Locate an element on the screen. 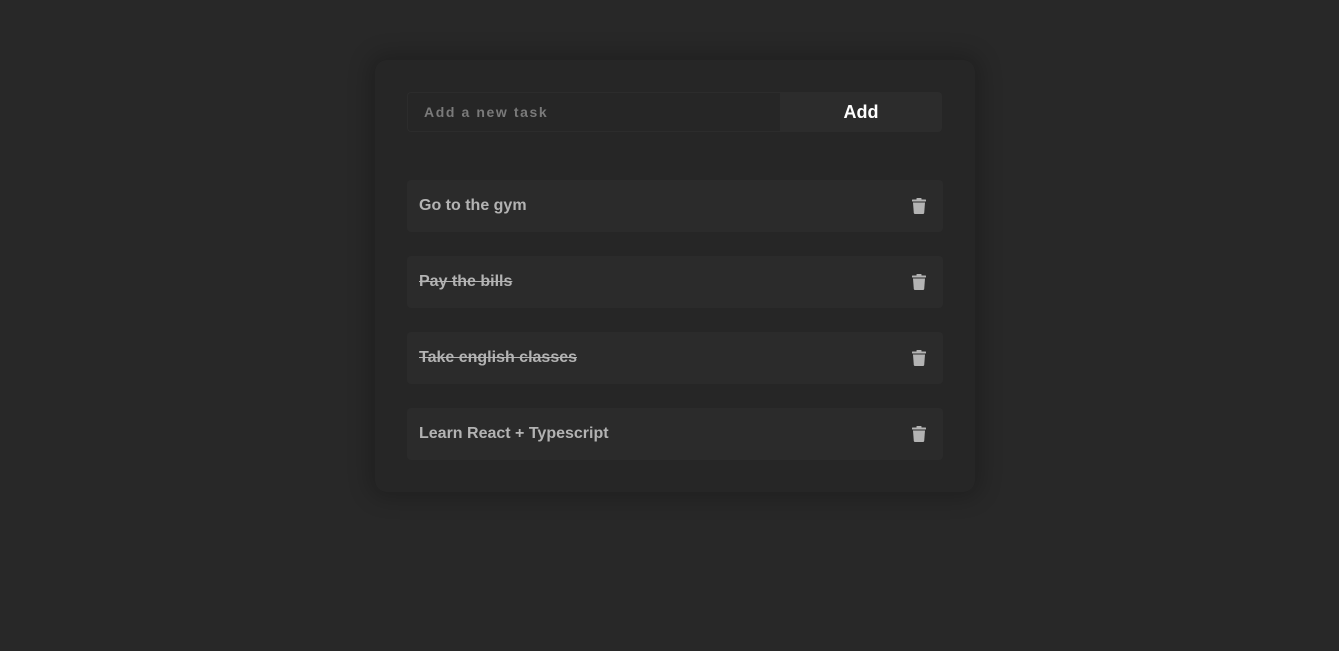  task-text: Learn React + Typescript is located at coordinates (514, 434).